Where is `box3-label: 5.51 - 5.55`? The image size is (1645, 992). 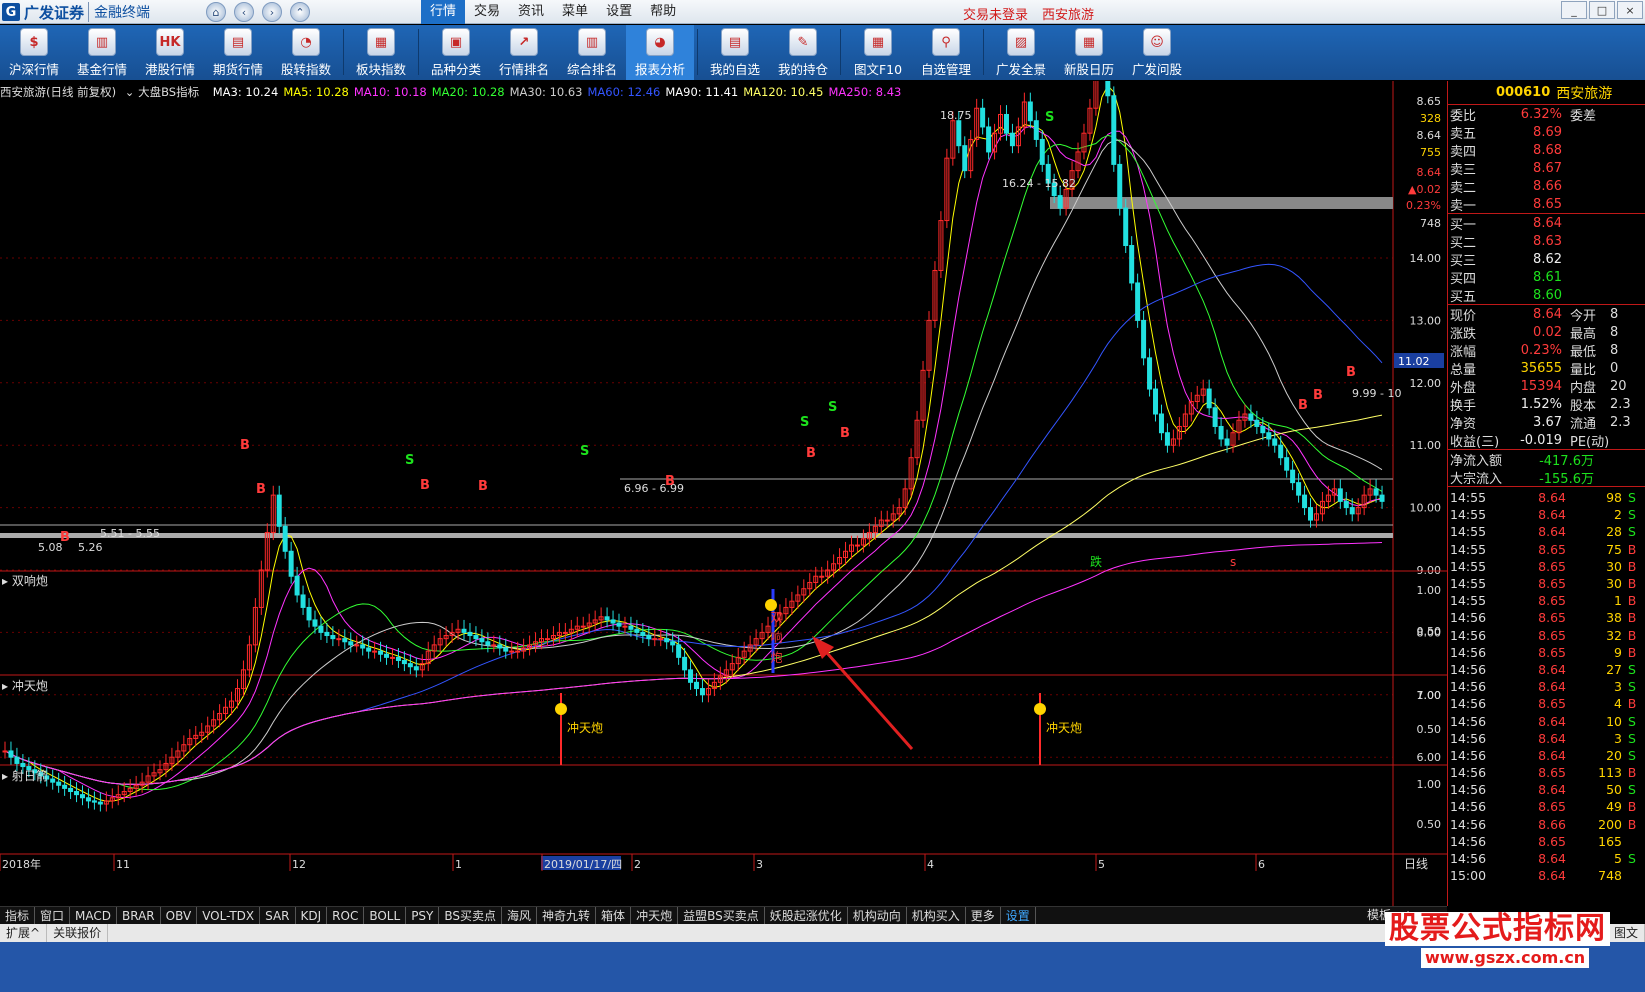 box3-label: 5.51 - 5.55 is located at coordinates (130, 533).